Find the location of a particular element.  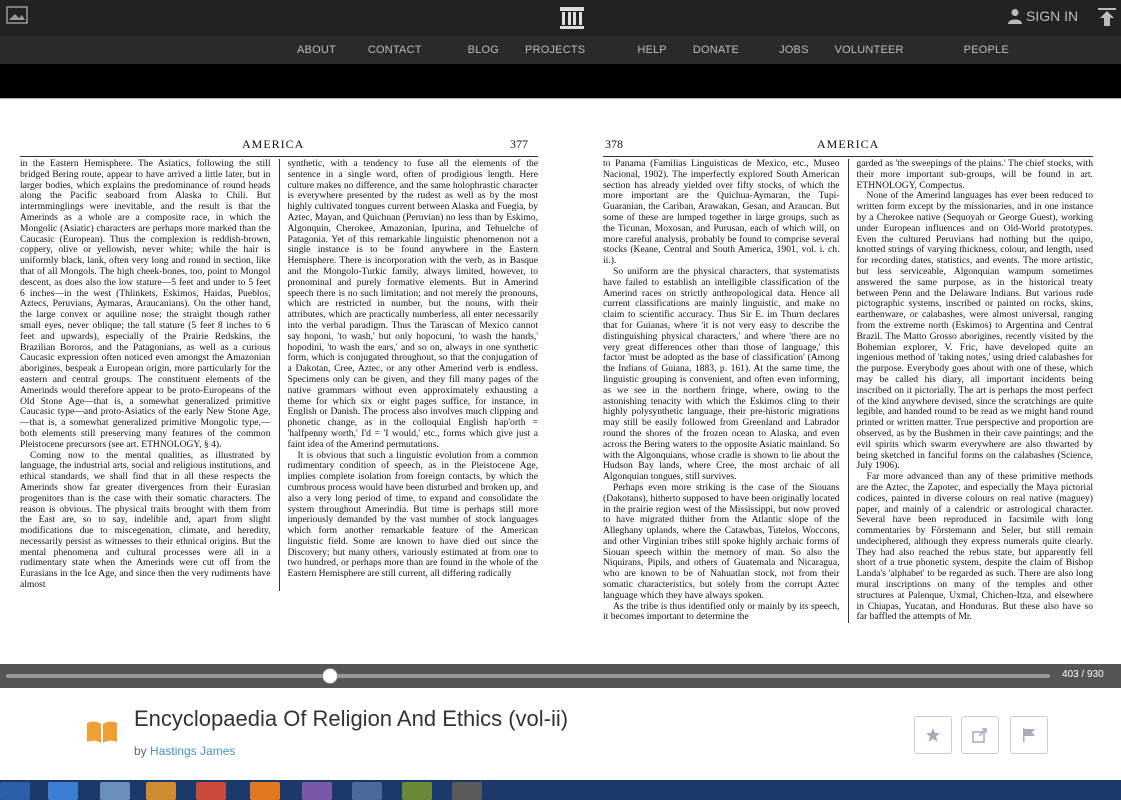

byline: by Hastings James is located at coordinates (184, 751).